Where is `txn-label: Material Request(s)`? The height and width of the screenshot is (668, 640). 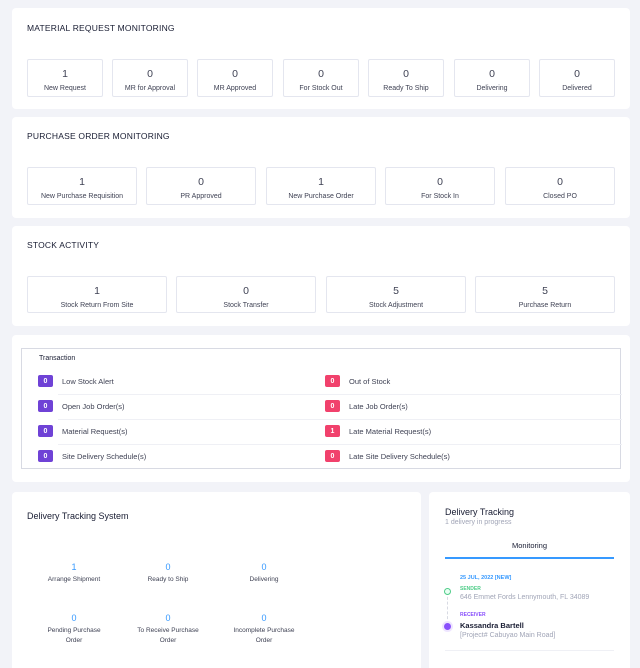 txn-label: Material Request(s) is located at coordinates (95, 431).